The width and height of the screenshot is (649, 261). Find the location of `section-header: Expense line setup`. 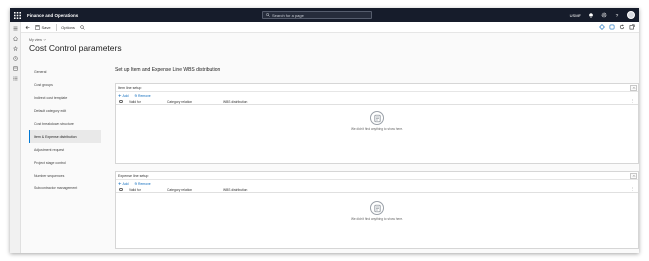

section-header: Expense line setup is located at coordinates (377, 176).